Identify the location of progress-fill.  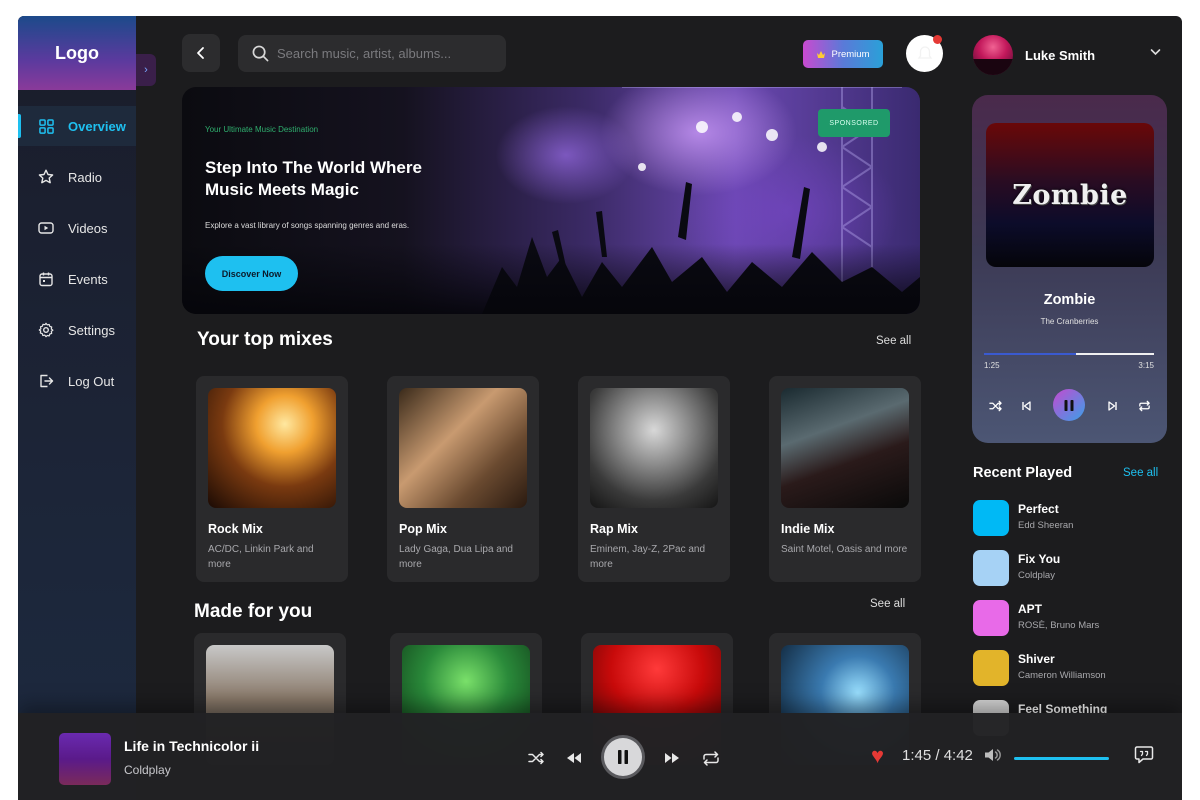
(1030, 354).